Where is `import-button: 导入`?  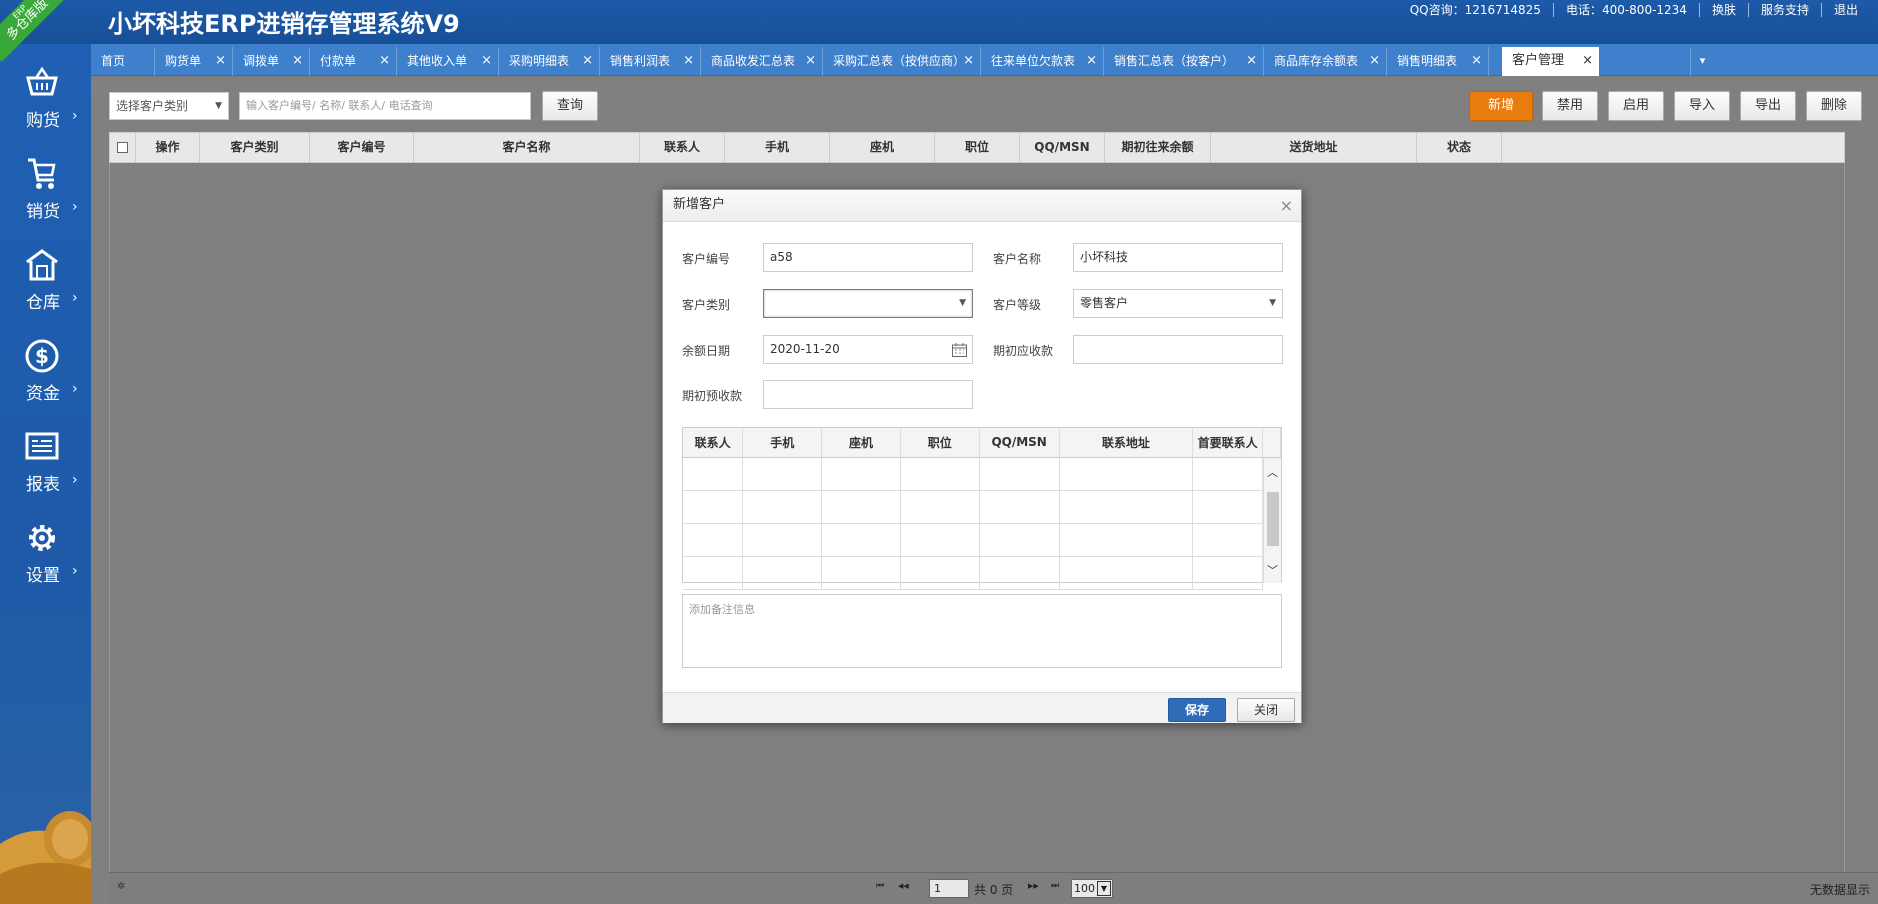 import-button: 导入 is located at coordinates (1702, 106).